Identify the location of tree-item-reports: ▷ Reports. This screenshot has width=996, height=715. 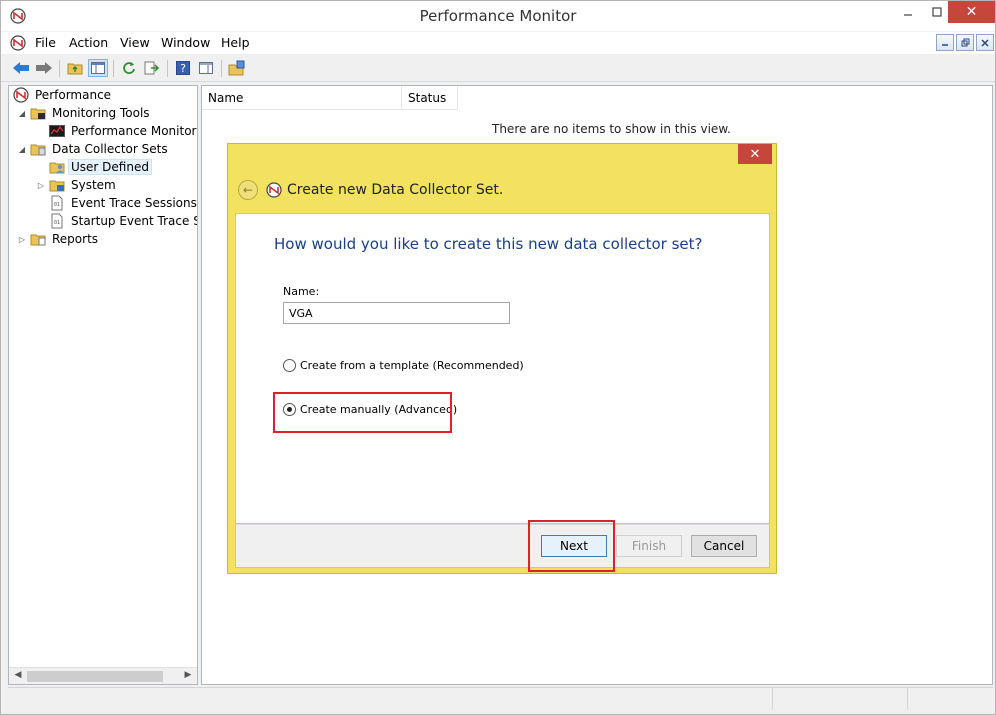
(58, 239).